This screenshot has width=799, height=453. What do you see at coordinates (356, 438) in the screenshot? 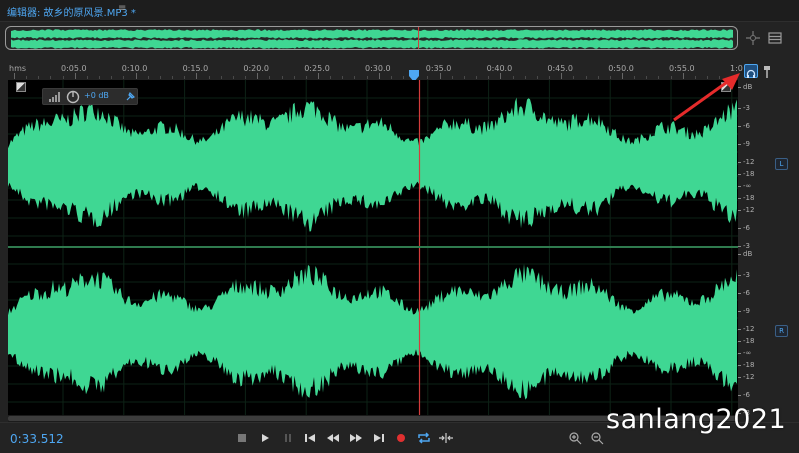
I see `fast-forward-icon` at bounding box center [356, 438].